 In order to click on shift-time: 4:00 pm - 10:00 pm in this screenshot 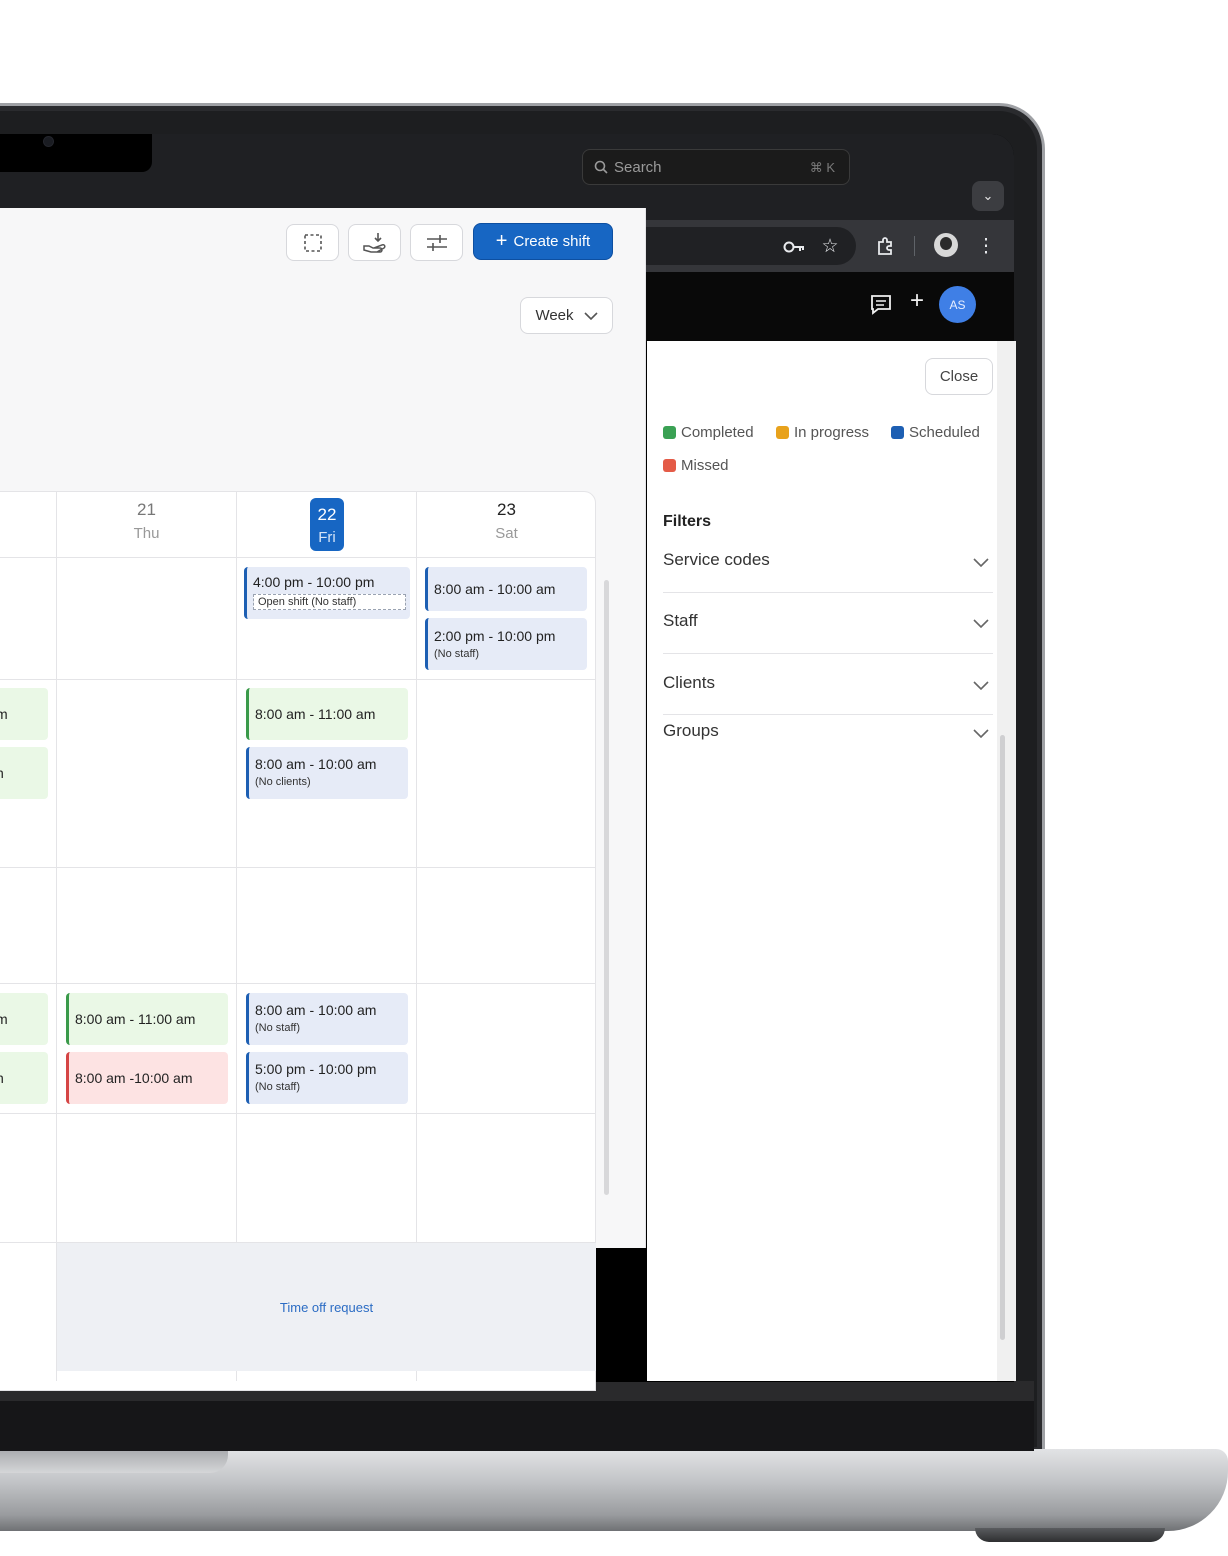, I will do `click(314, 582)`.